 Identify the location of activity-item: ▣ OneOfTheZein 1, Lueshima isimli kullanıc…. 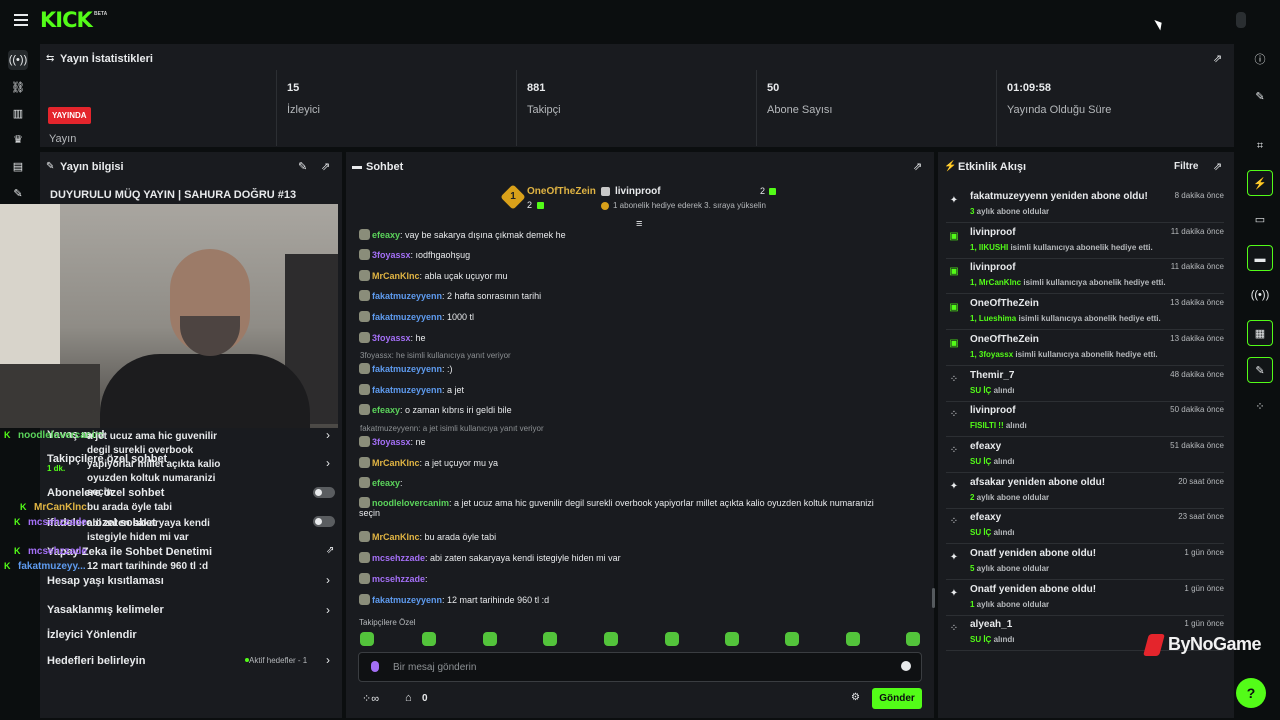
(1085, 313).